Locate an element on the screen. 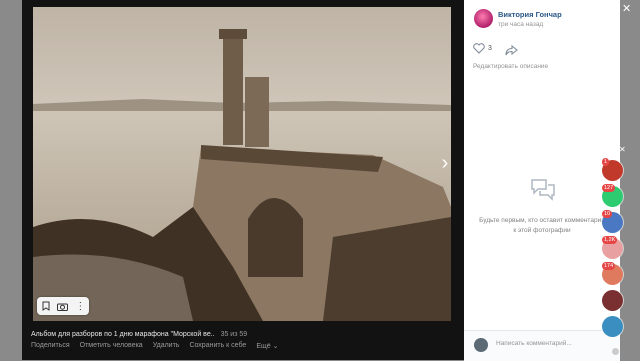  close-chats-icon: ✕ is located at coordinates (622, 149).